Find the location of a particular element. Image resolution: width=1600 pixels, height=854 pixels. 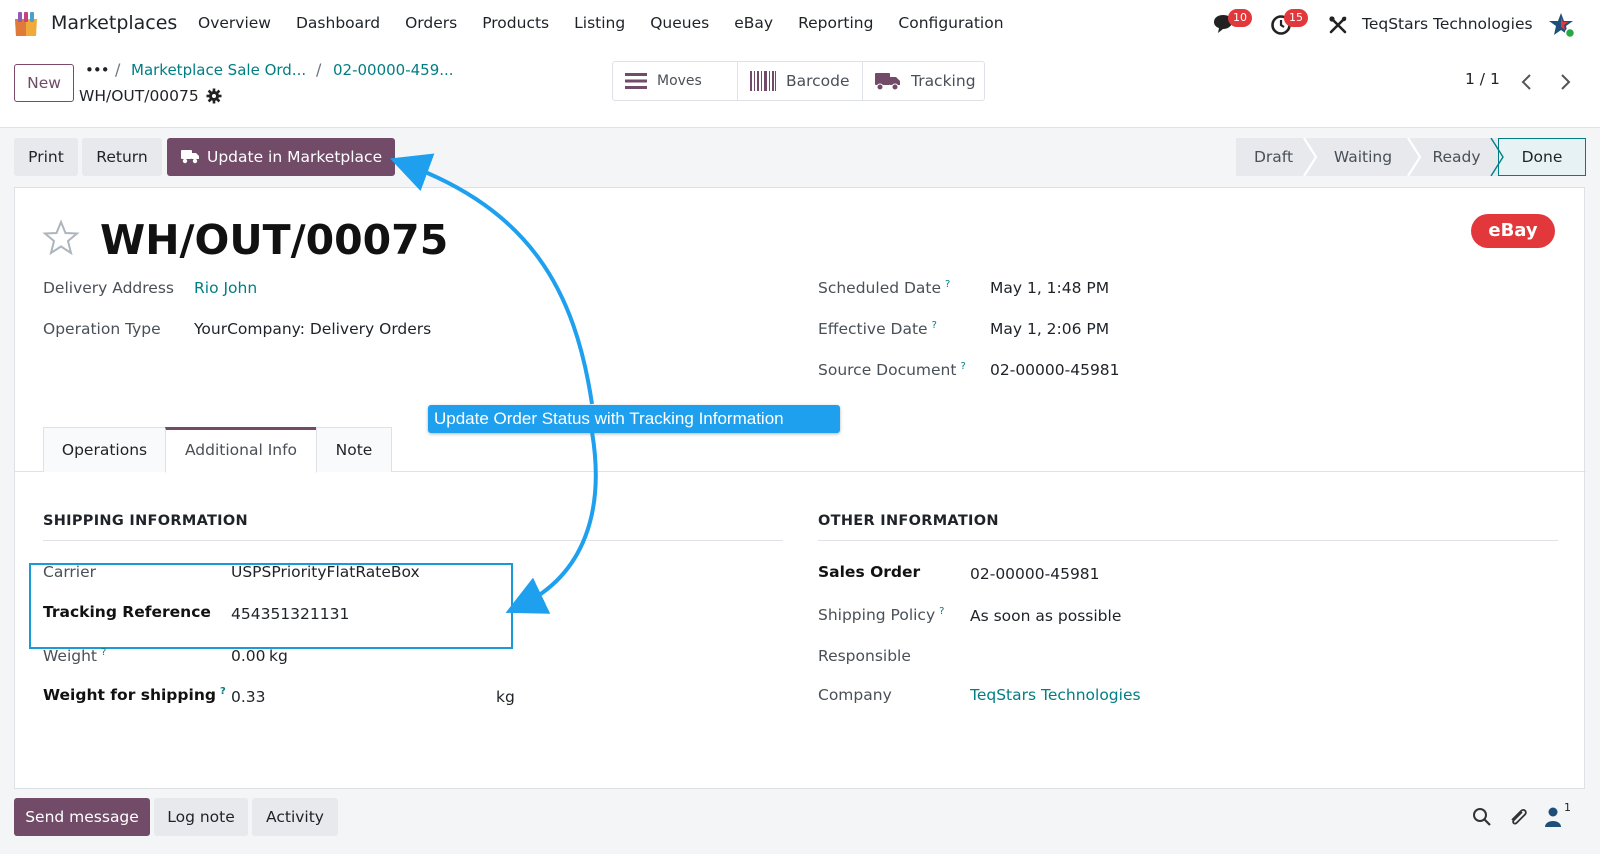

list-icon is located at coordinates (636, 81).